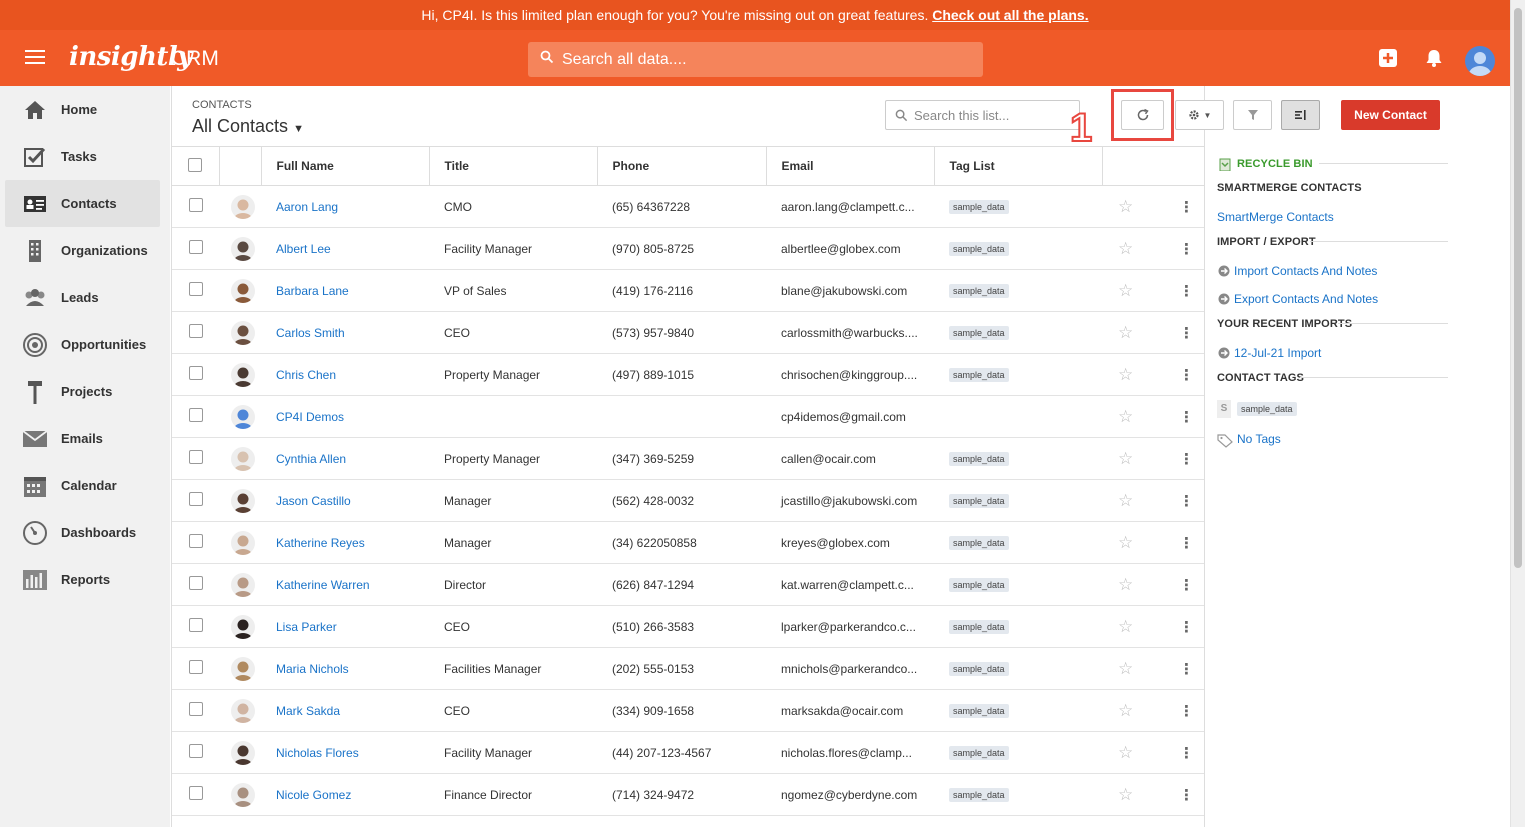 Image resolution: width=1525 pixels, height=827 pixels. I want to click on column-header-phone: Phone, so click(682, 166).